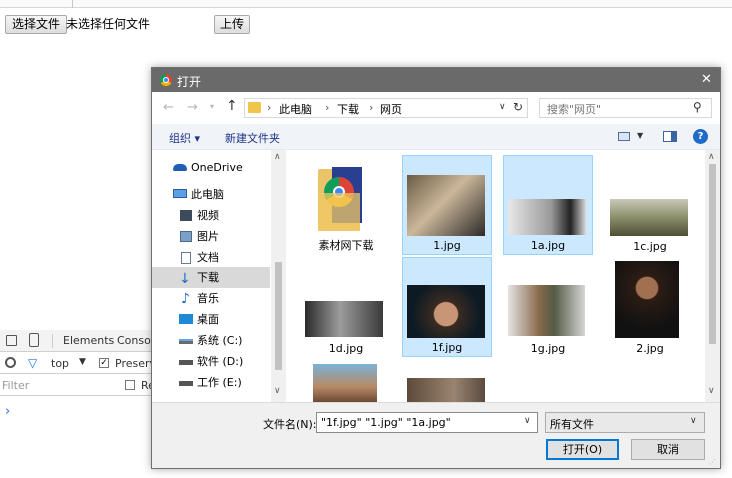 Image resolution: width=732 pixels, height=478 pixels. What do you see at coordinates (548, 348) in the screenshot?
I see `file-name: 1g.jpg` at bounding box center [548, 348].